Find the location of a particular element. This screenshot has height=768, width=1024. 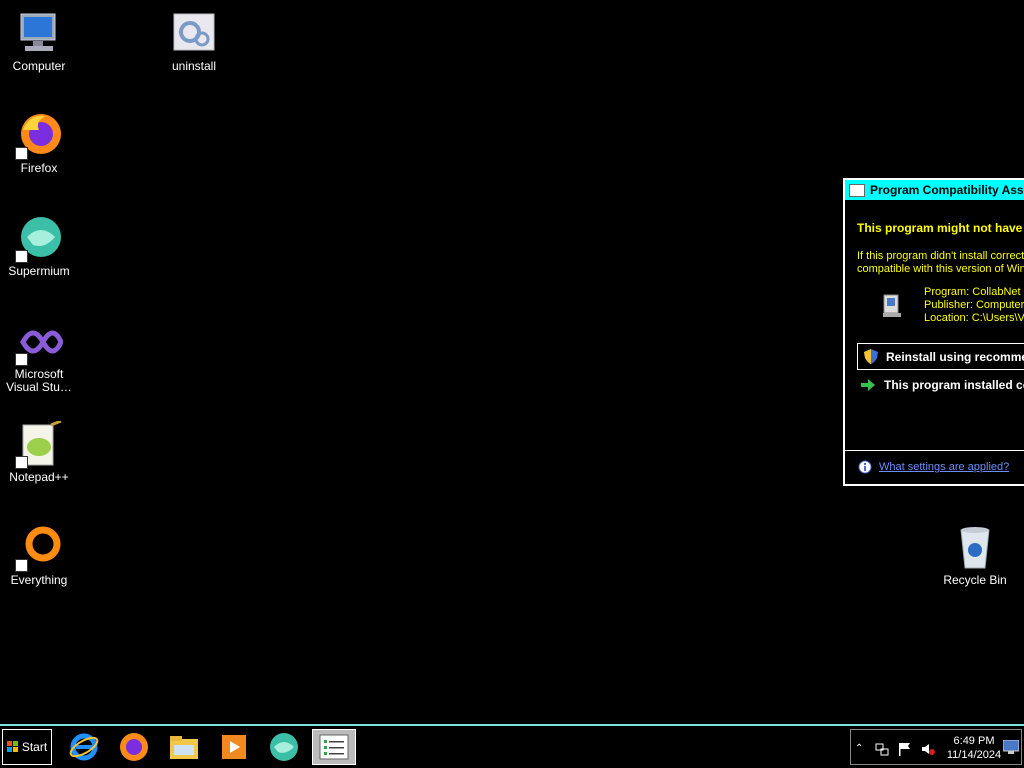

visual-studio-icon is located at coordinates (39, 342).